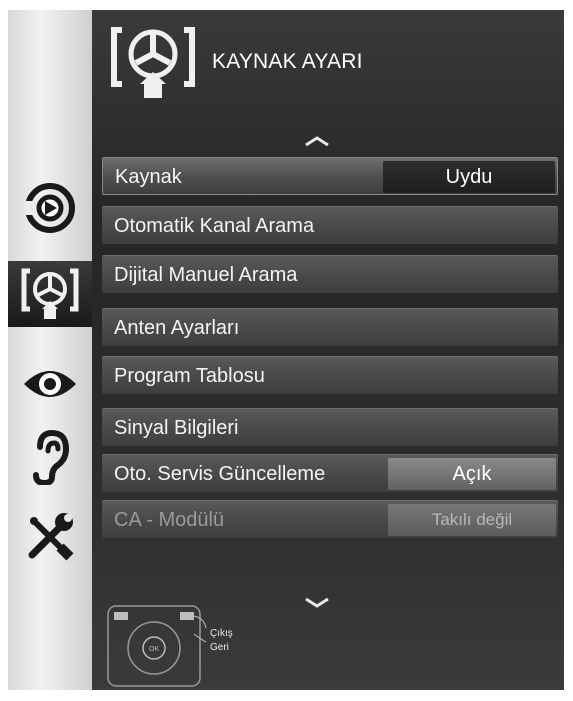  What do you see at coordinates (50, 208) in the screenshot?
I see `source-input-icon` at bounding box center [50, 208].